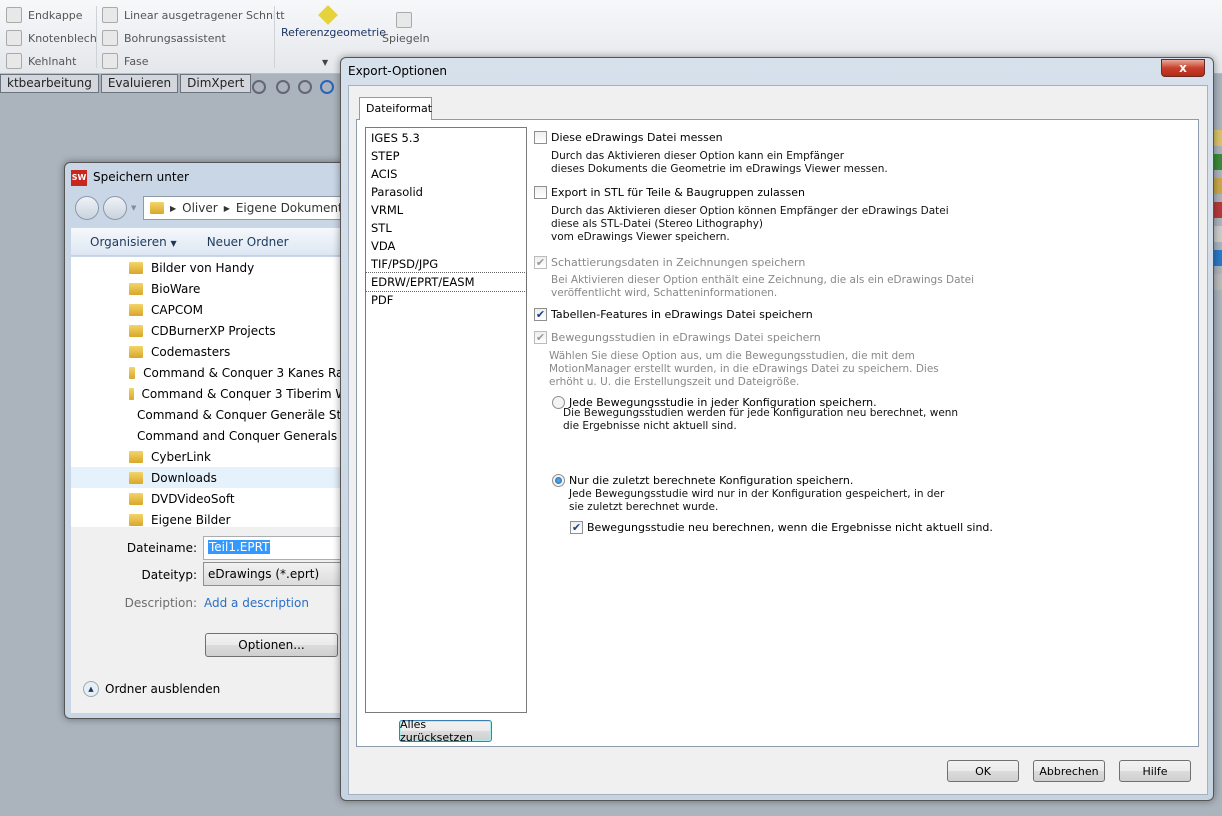 This screenshot has height=816, width=1222. I want to click on reset-all-button: Alles zurücksetzen, so click(445, 731).